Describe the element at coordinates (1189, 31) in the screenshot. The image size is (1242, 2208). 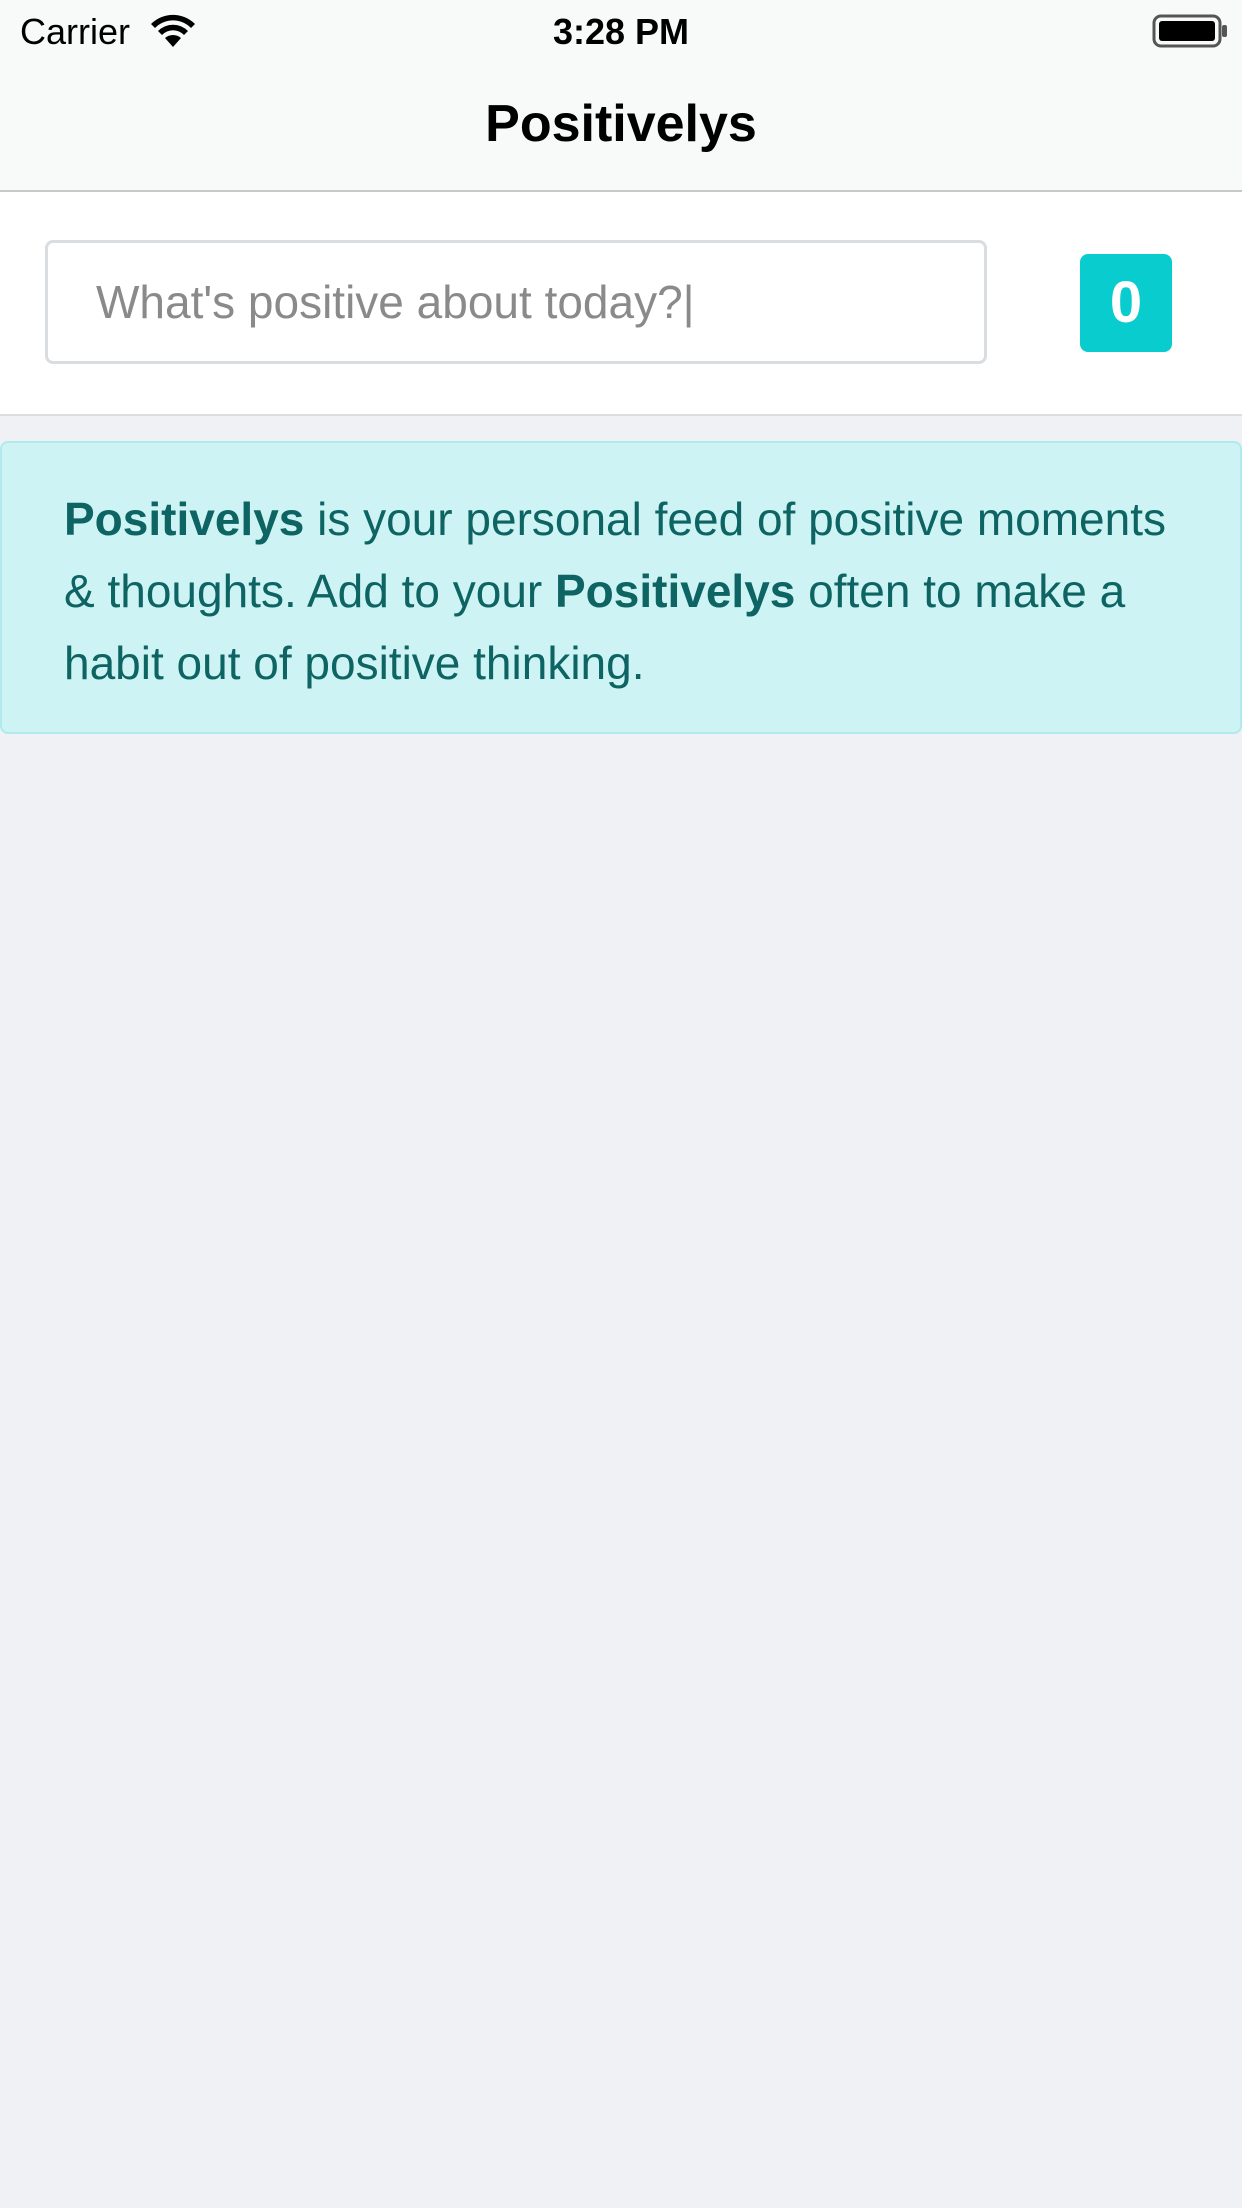
I see `battery-icon` at that location.